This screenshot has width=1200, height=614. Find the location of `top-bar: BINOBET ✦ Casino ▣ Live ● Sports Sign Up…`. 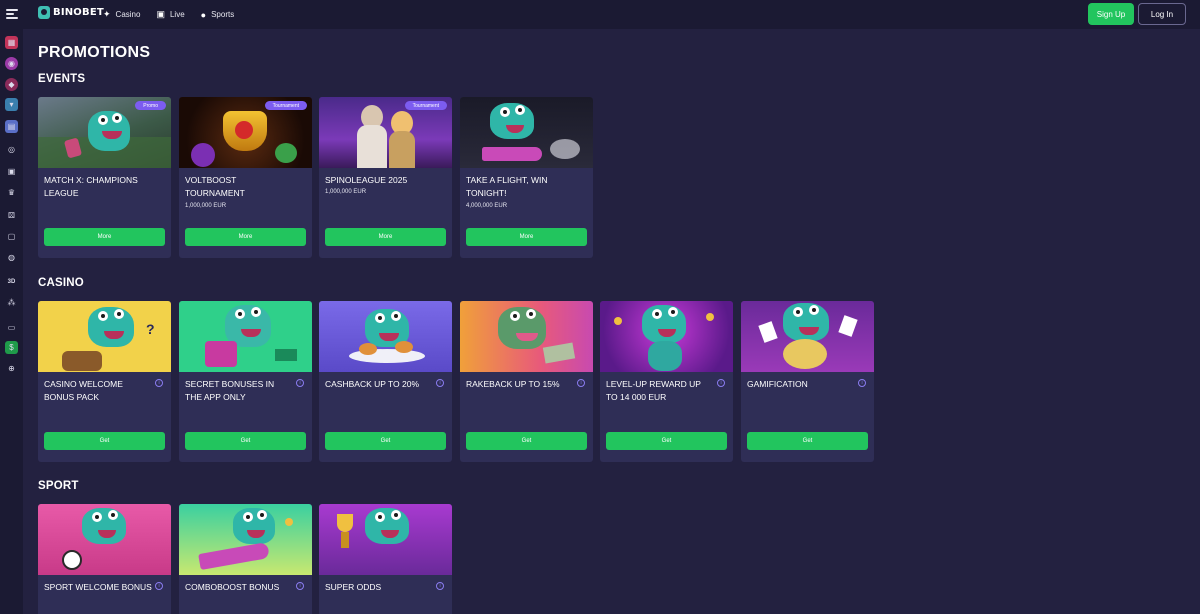

top-bar: BINOBET ✦ Casino ▣ Live ● Sports Sign Up… is located at coordinates (600, 14).